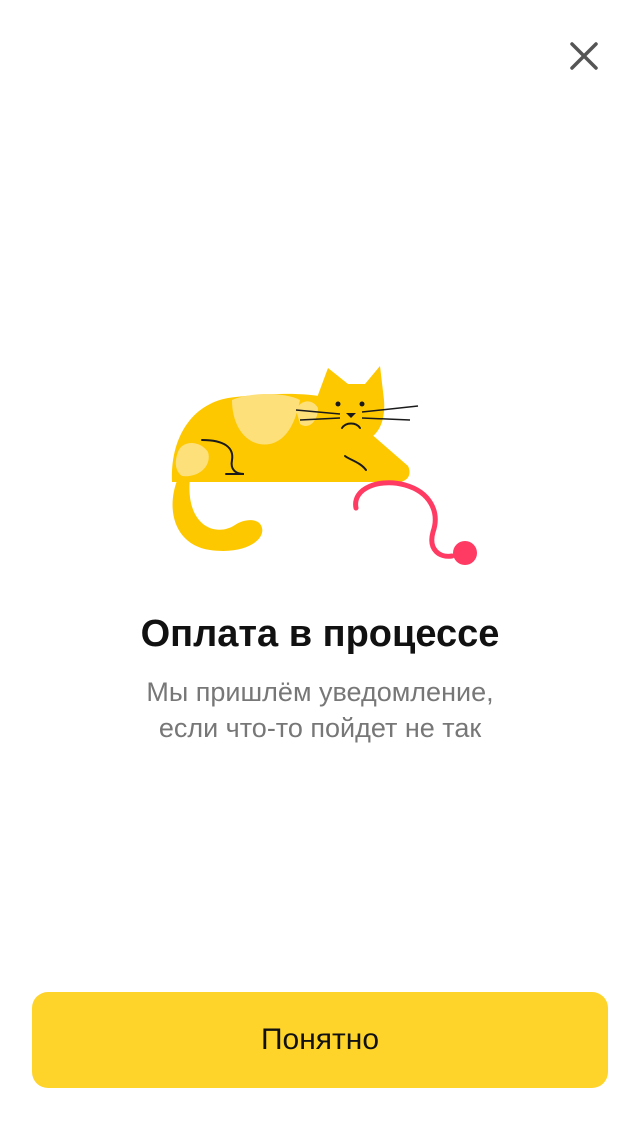 The width and height of the screenshot is (640, 1136). Describe the element at coordinates (320, 692) in the screenshot. I see `subtitle-line: Мы пришлём уведомление,` at that location.